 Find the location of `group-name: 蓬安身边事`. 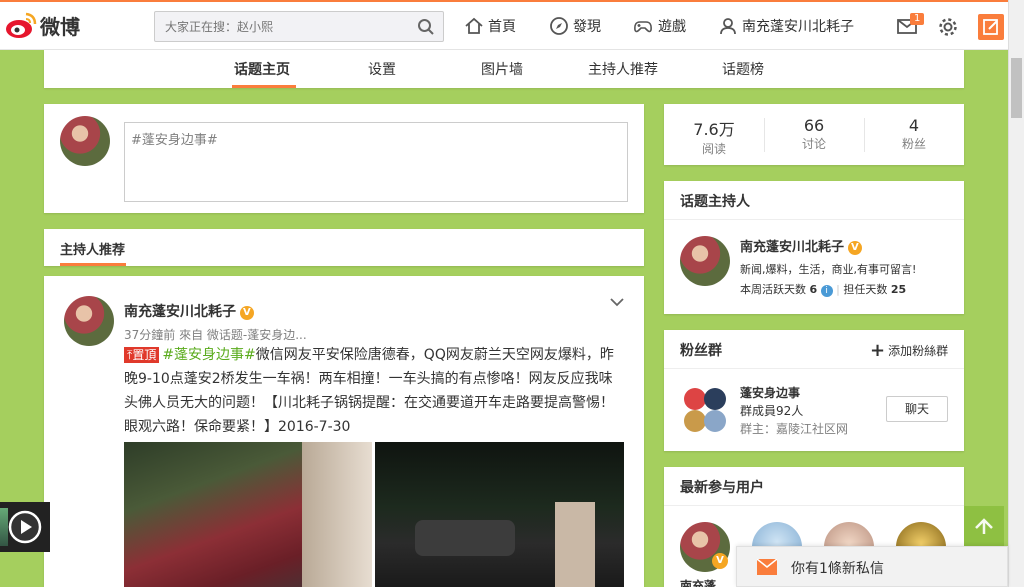

group-name: 蓬安身边事 is located at coordinates (770, 392).